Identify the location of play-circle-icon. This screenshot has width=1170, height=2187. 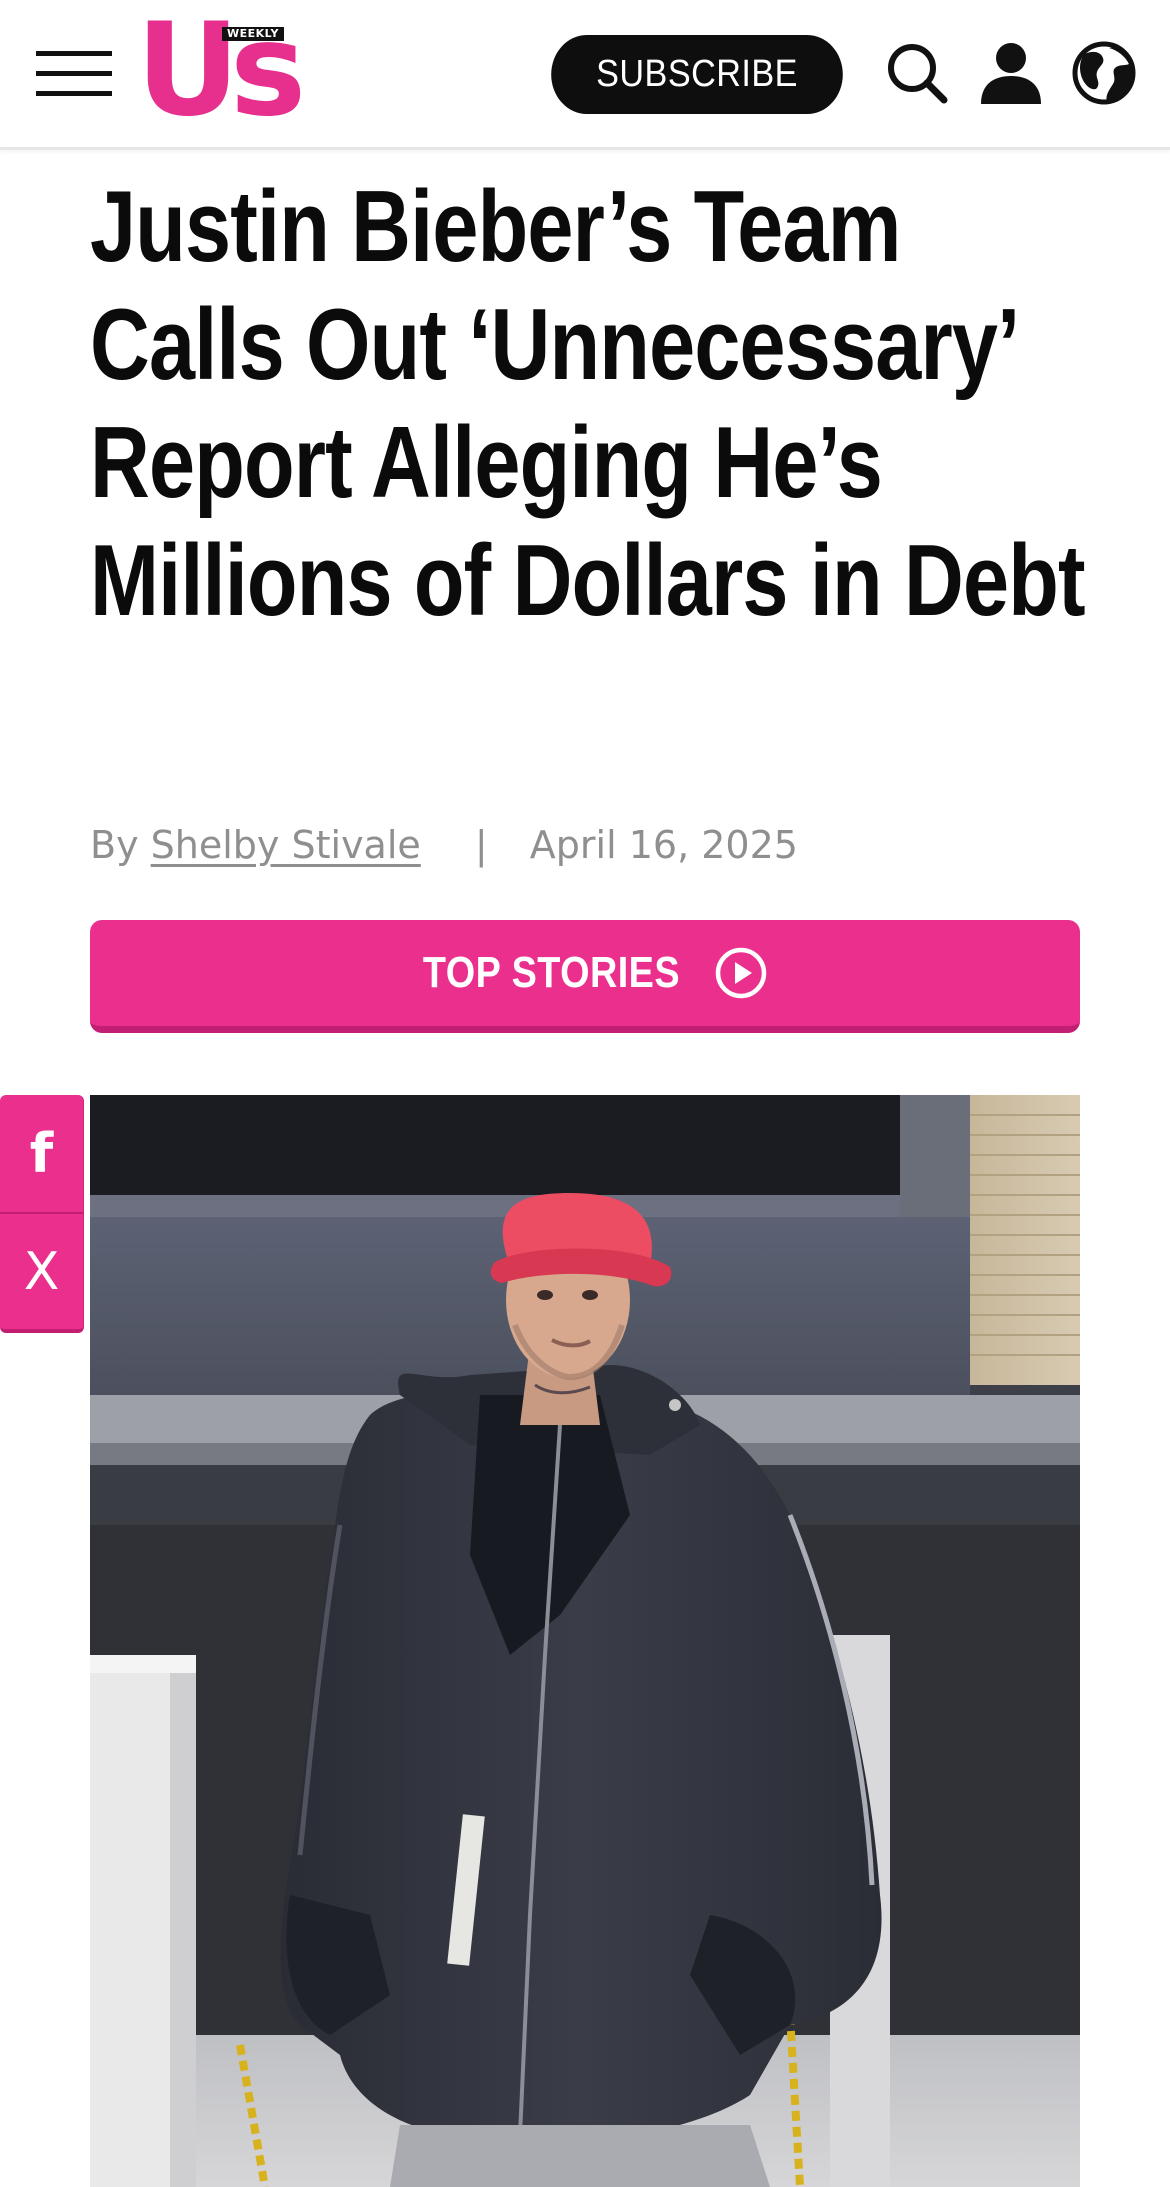
(741, 973).